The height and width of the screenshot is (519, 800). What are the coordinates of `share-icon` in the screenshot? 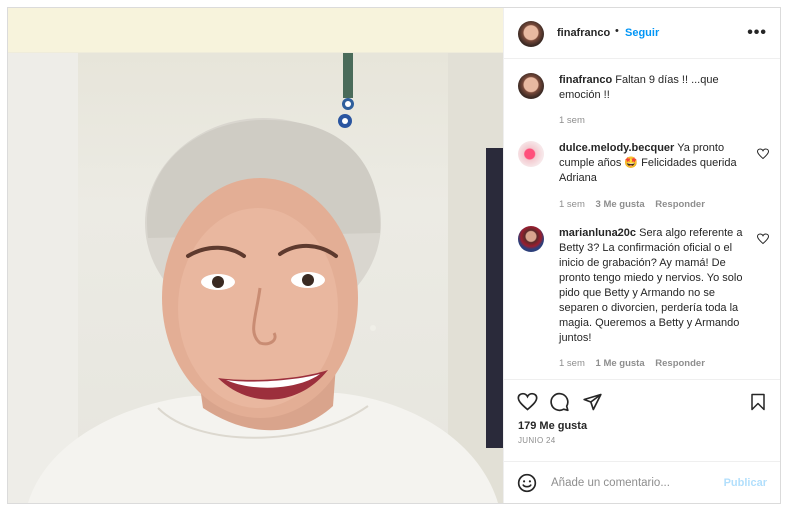 It's located at (592, 402).